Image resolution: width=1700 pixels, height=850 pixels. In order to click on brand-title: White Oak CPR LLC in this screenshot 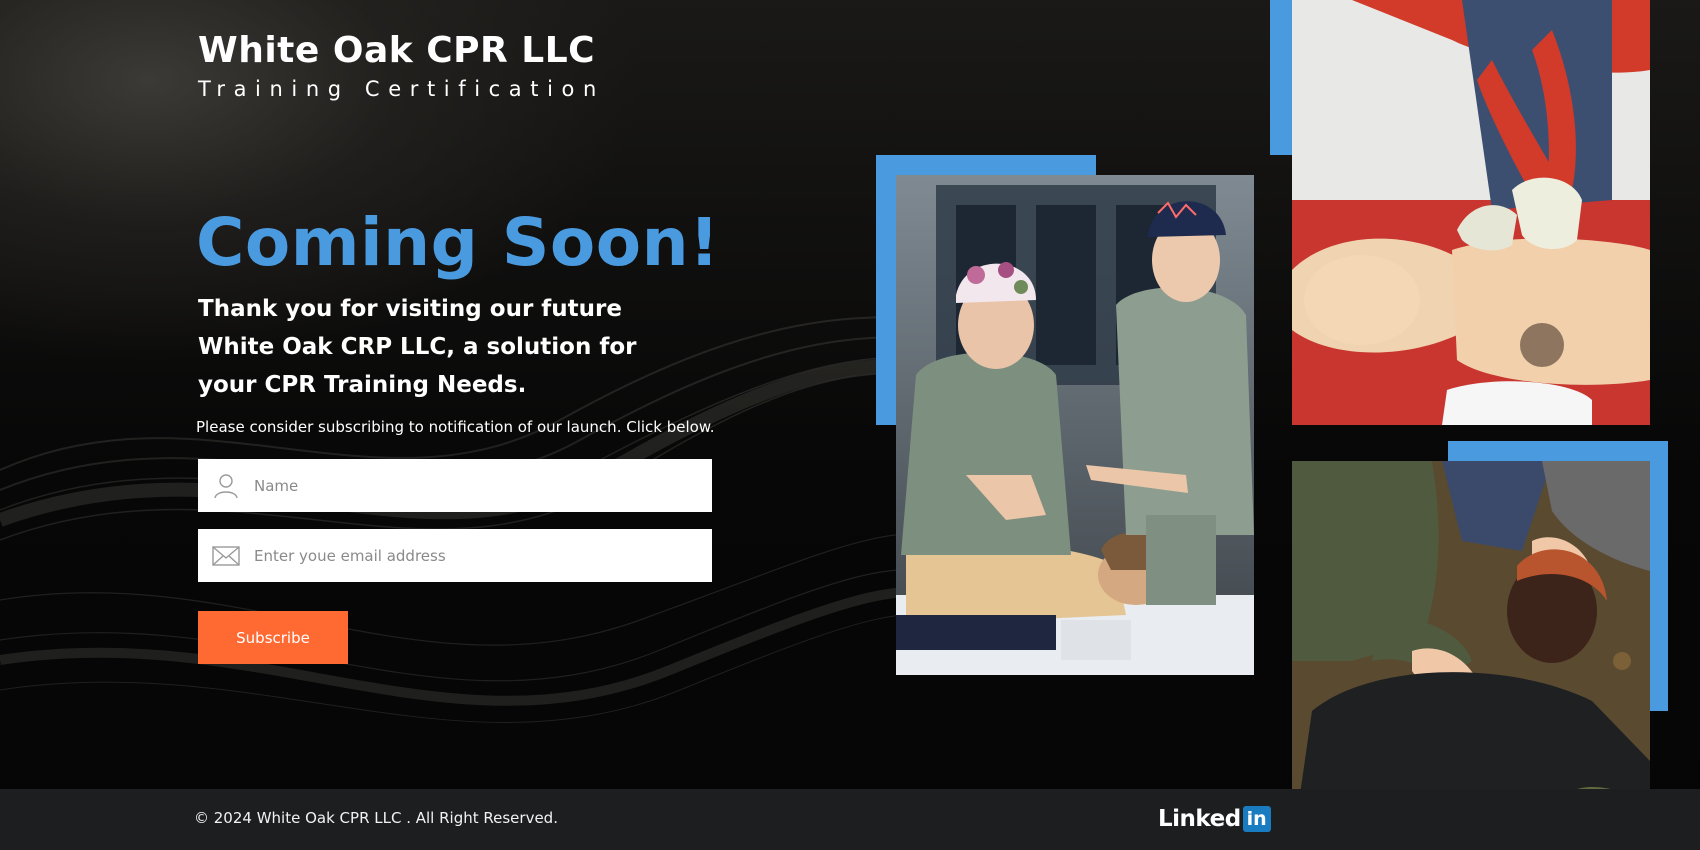, I will do `click(397, 50)`.